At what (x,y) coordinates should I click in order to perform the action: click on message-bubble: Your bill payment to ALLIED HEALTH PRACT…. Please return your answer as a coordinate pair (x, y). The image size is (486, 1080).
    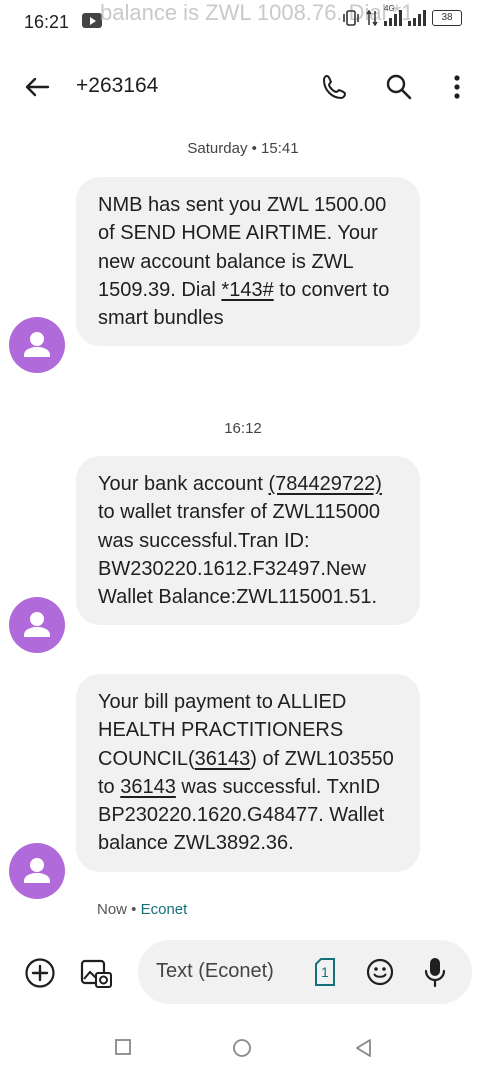
    Looking at the image, I should click on (248, 773).